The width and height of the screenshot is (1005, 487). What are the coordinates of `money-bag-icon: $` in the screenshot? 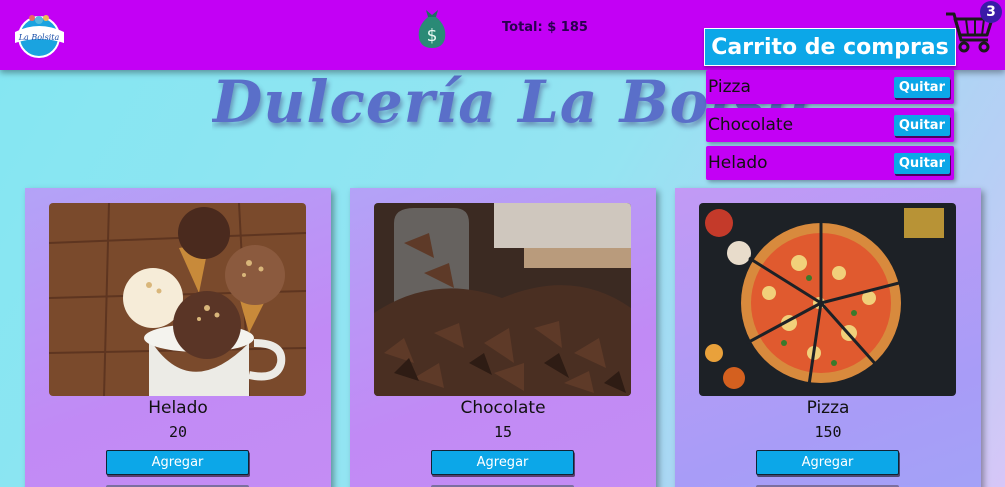 It's located at (432, 28).